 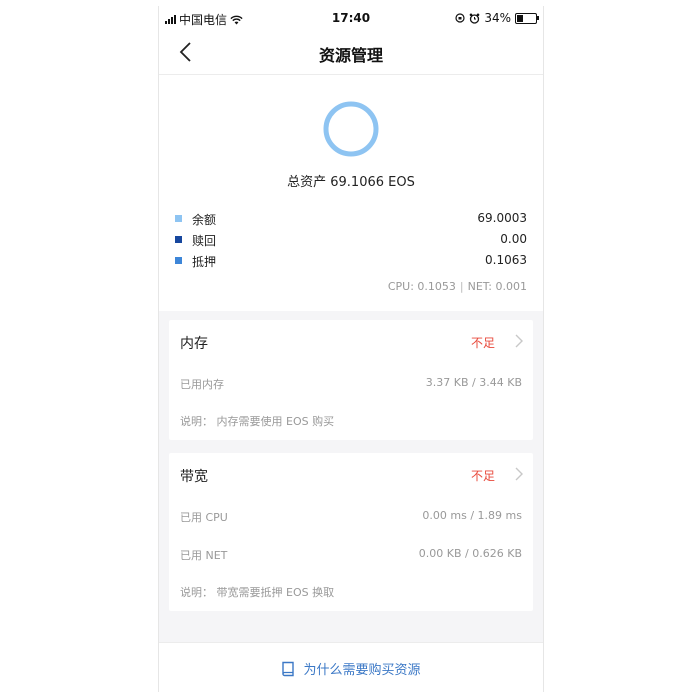 I want to click on alarm-icon, so click(x=475, y=18).